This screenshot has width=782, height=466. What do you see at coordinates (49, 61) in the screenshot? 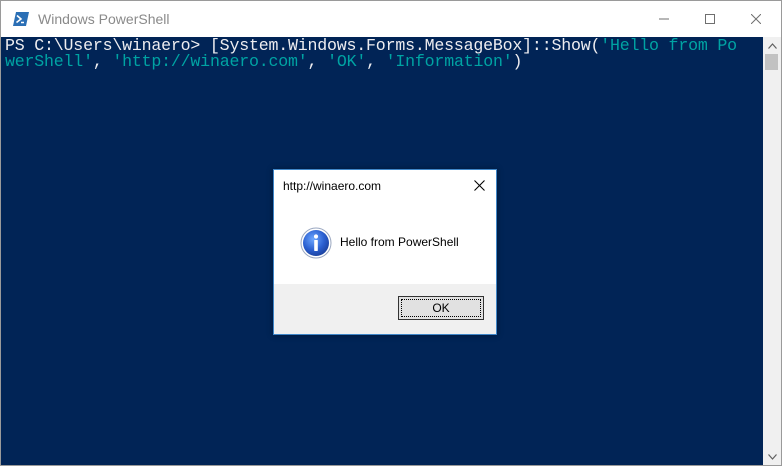
I see `string-arg-message-end: werShell'` at bounding box center [49, 61].